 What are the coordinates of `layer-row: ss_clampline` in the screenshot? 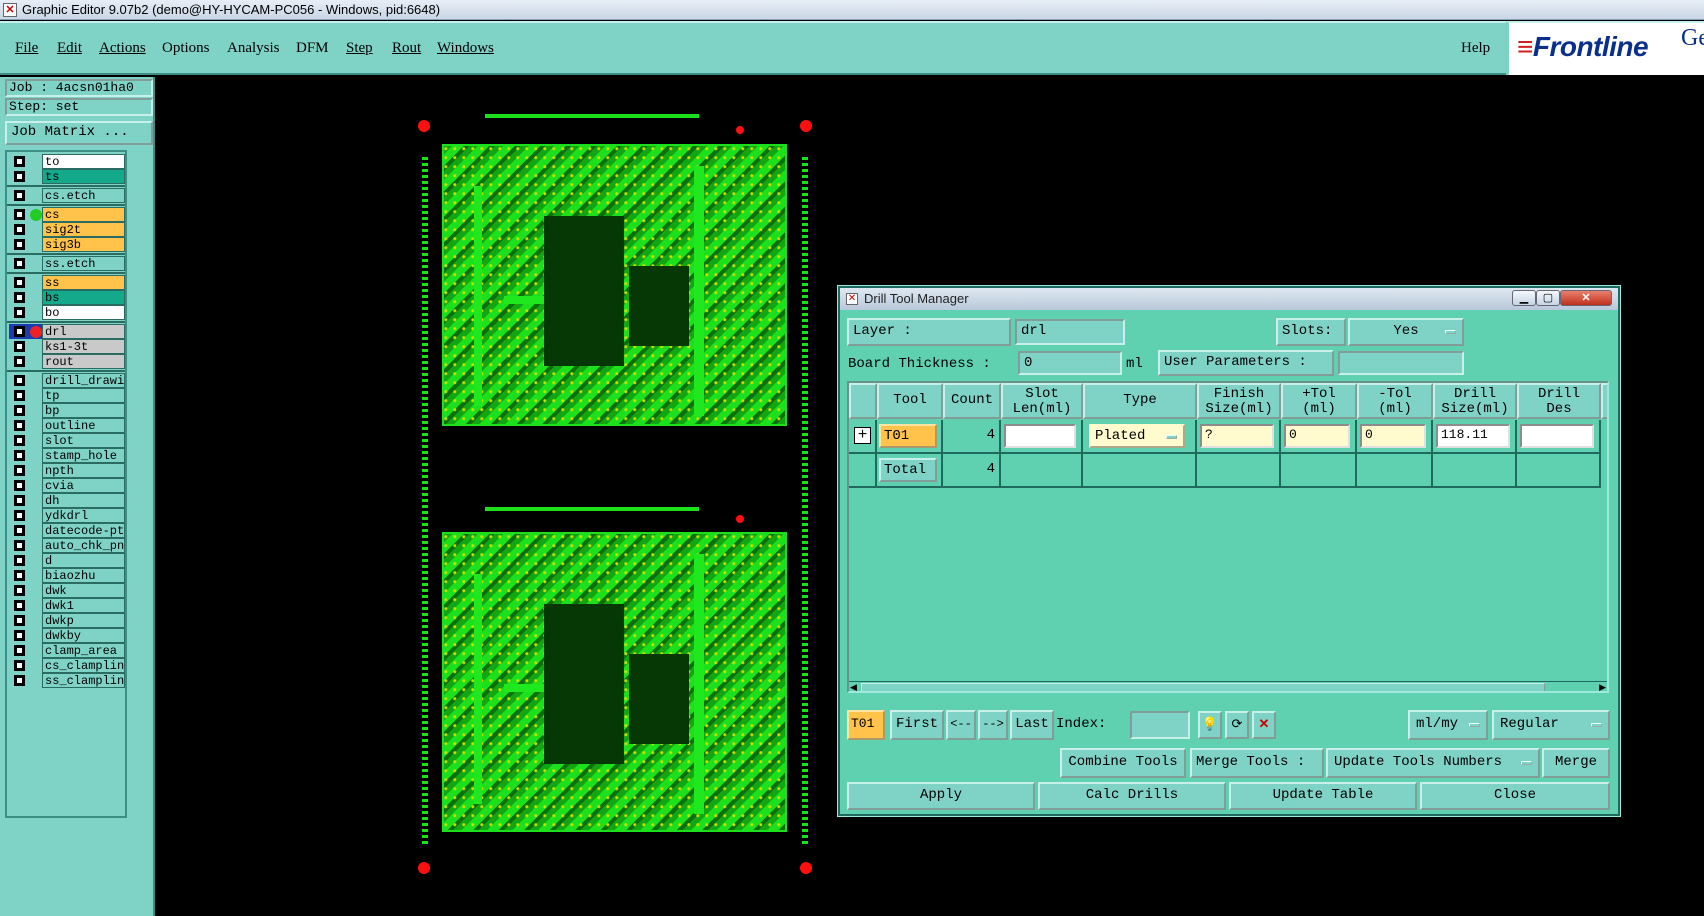 It's located at (67, 680).